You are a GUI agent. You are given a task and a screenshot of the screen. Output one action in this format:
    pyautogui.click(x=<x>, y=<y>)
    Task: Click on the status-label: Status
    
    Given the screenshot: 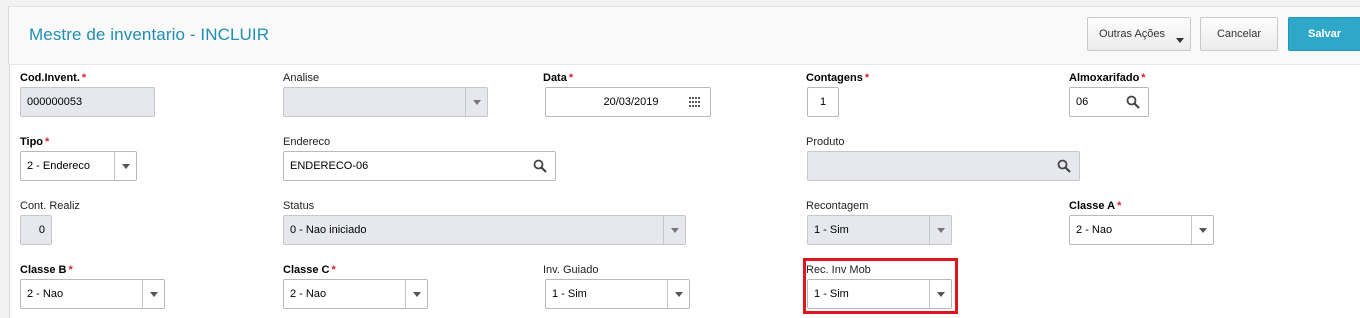 What is the action you would take?
    pyautogui.click(x=299, y=206)
    